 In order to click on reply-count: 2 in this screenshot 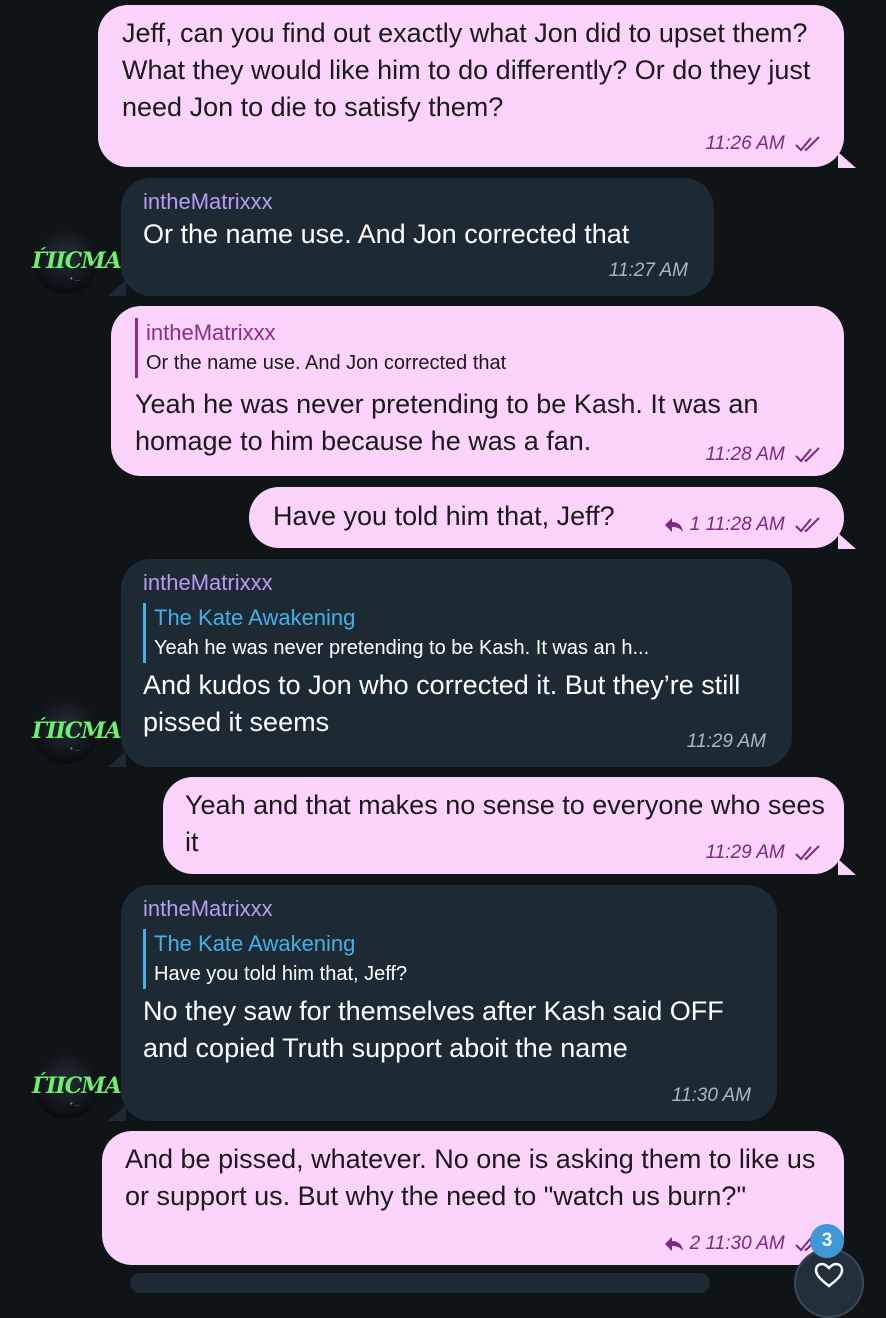, I will do `click(695, 1243)`.